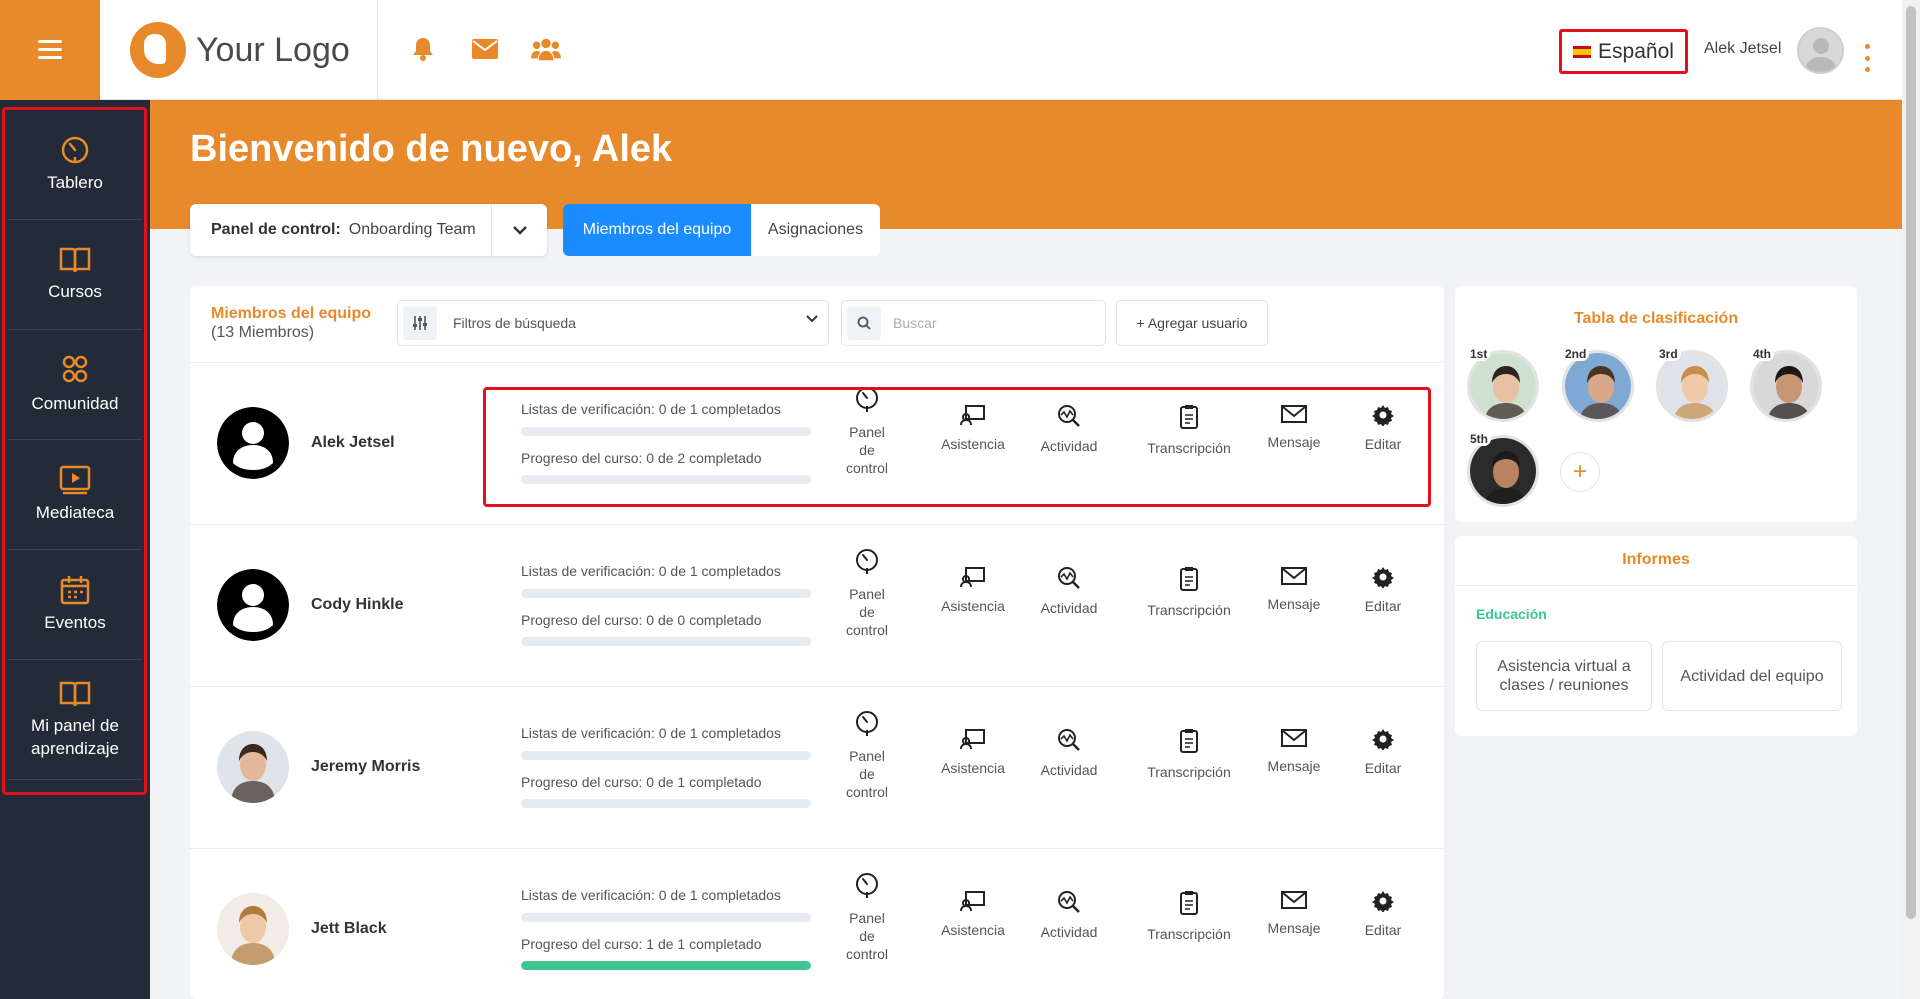 The height and width of the screenshot is (999, 1920). What do you see at coordinates (867, 612) in the screenshot?
I see `action-label: Panel de control` at bounding box center [867, 612].